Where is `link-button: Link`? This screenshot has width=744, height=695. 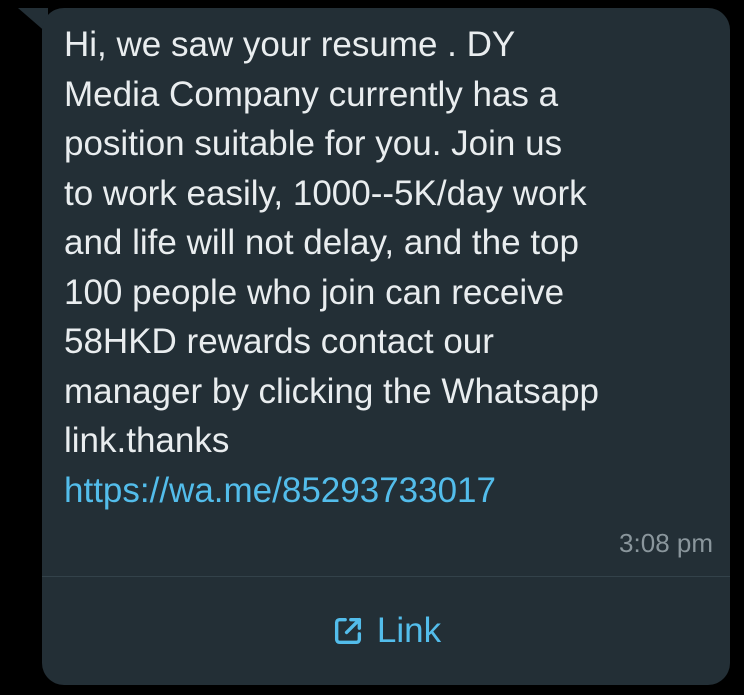 link-button: Link is located at coordinates (386, 631).